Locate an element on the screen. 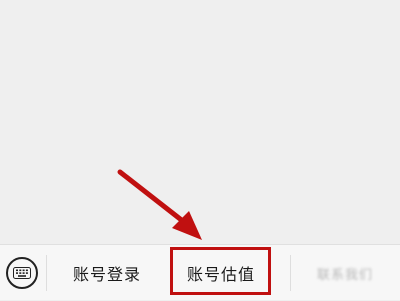 This screenshot has height=301, width=400. keyboard-toggle-button is located at coordinates (22, 273).